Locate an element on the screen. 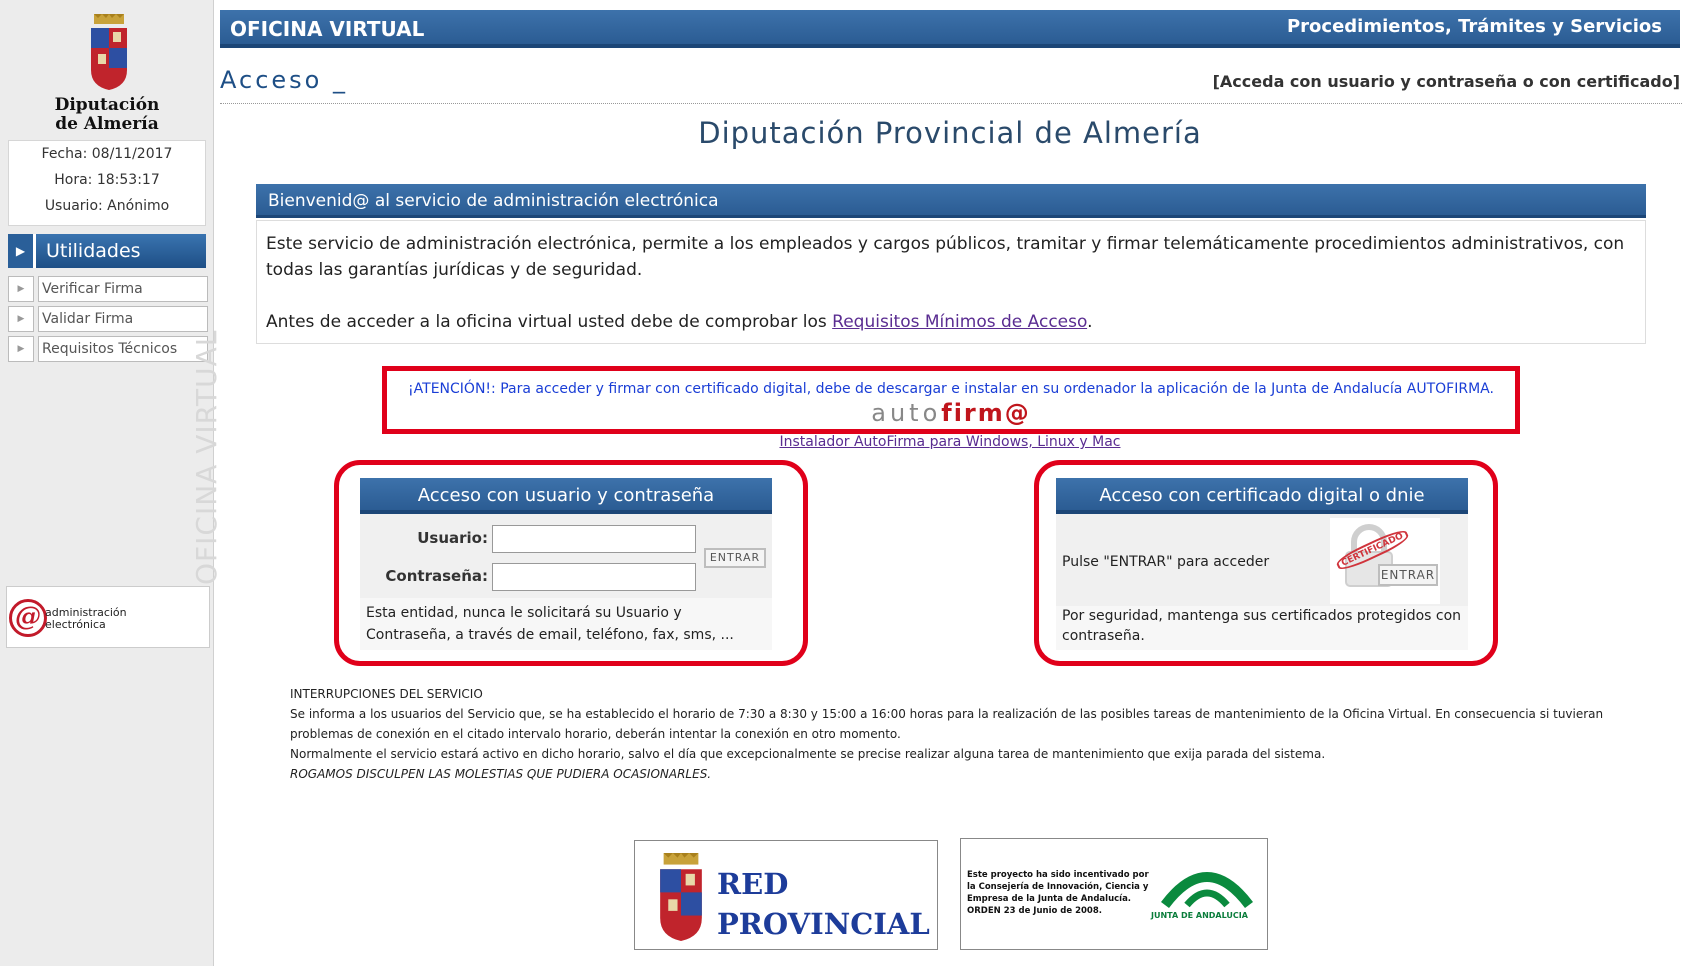 The width and height of the screenshot is (1688, 966). admin-electronica-logo: @ administración electrónica is located at coordinates (108, 617).